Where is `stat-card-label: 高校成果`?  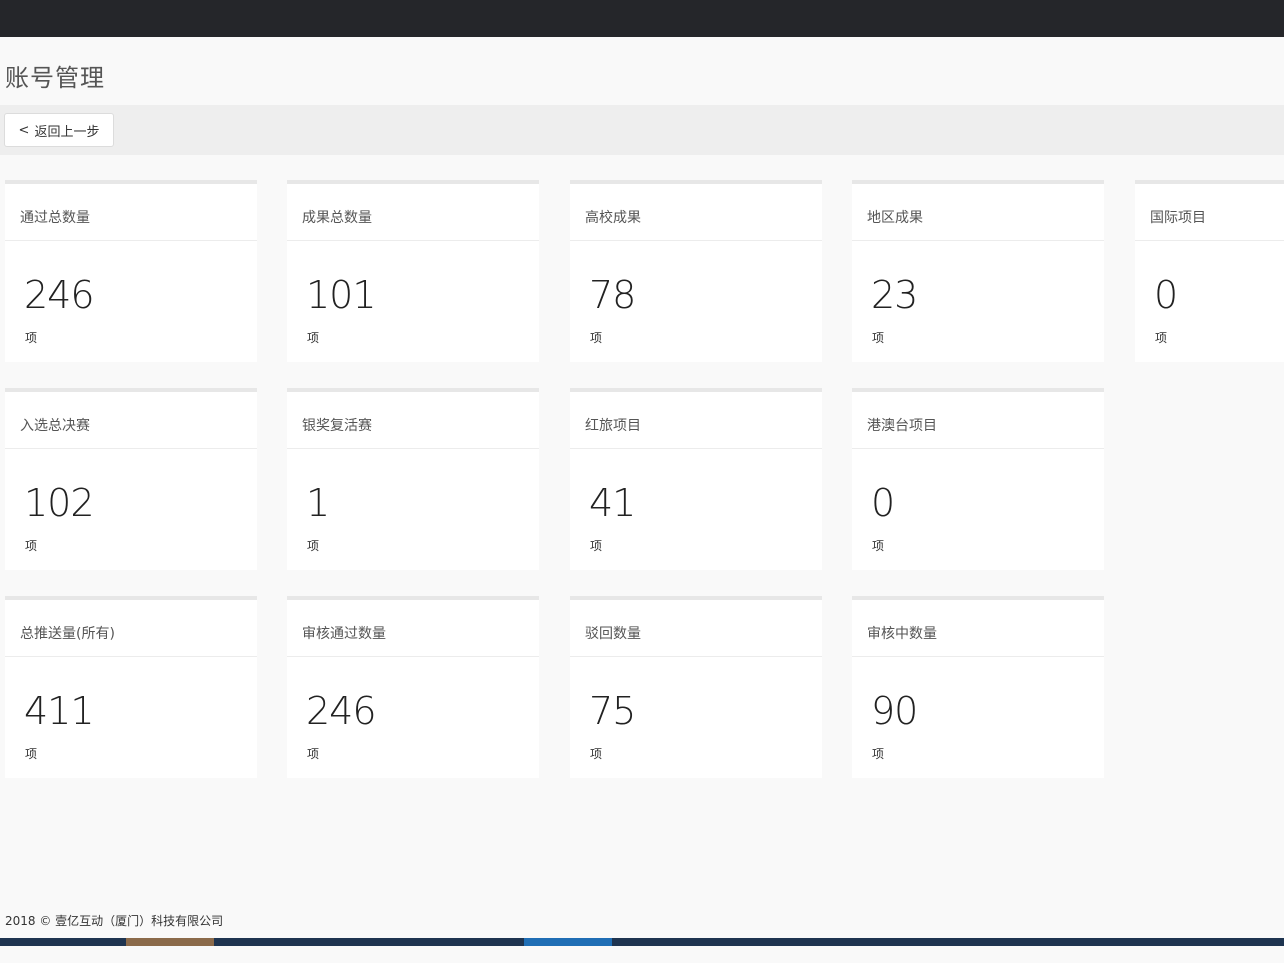 stat-card-label: 高校成果 is located at coordinates (696, 212).